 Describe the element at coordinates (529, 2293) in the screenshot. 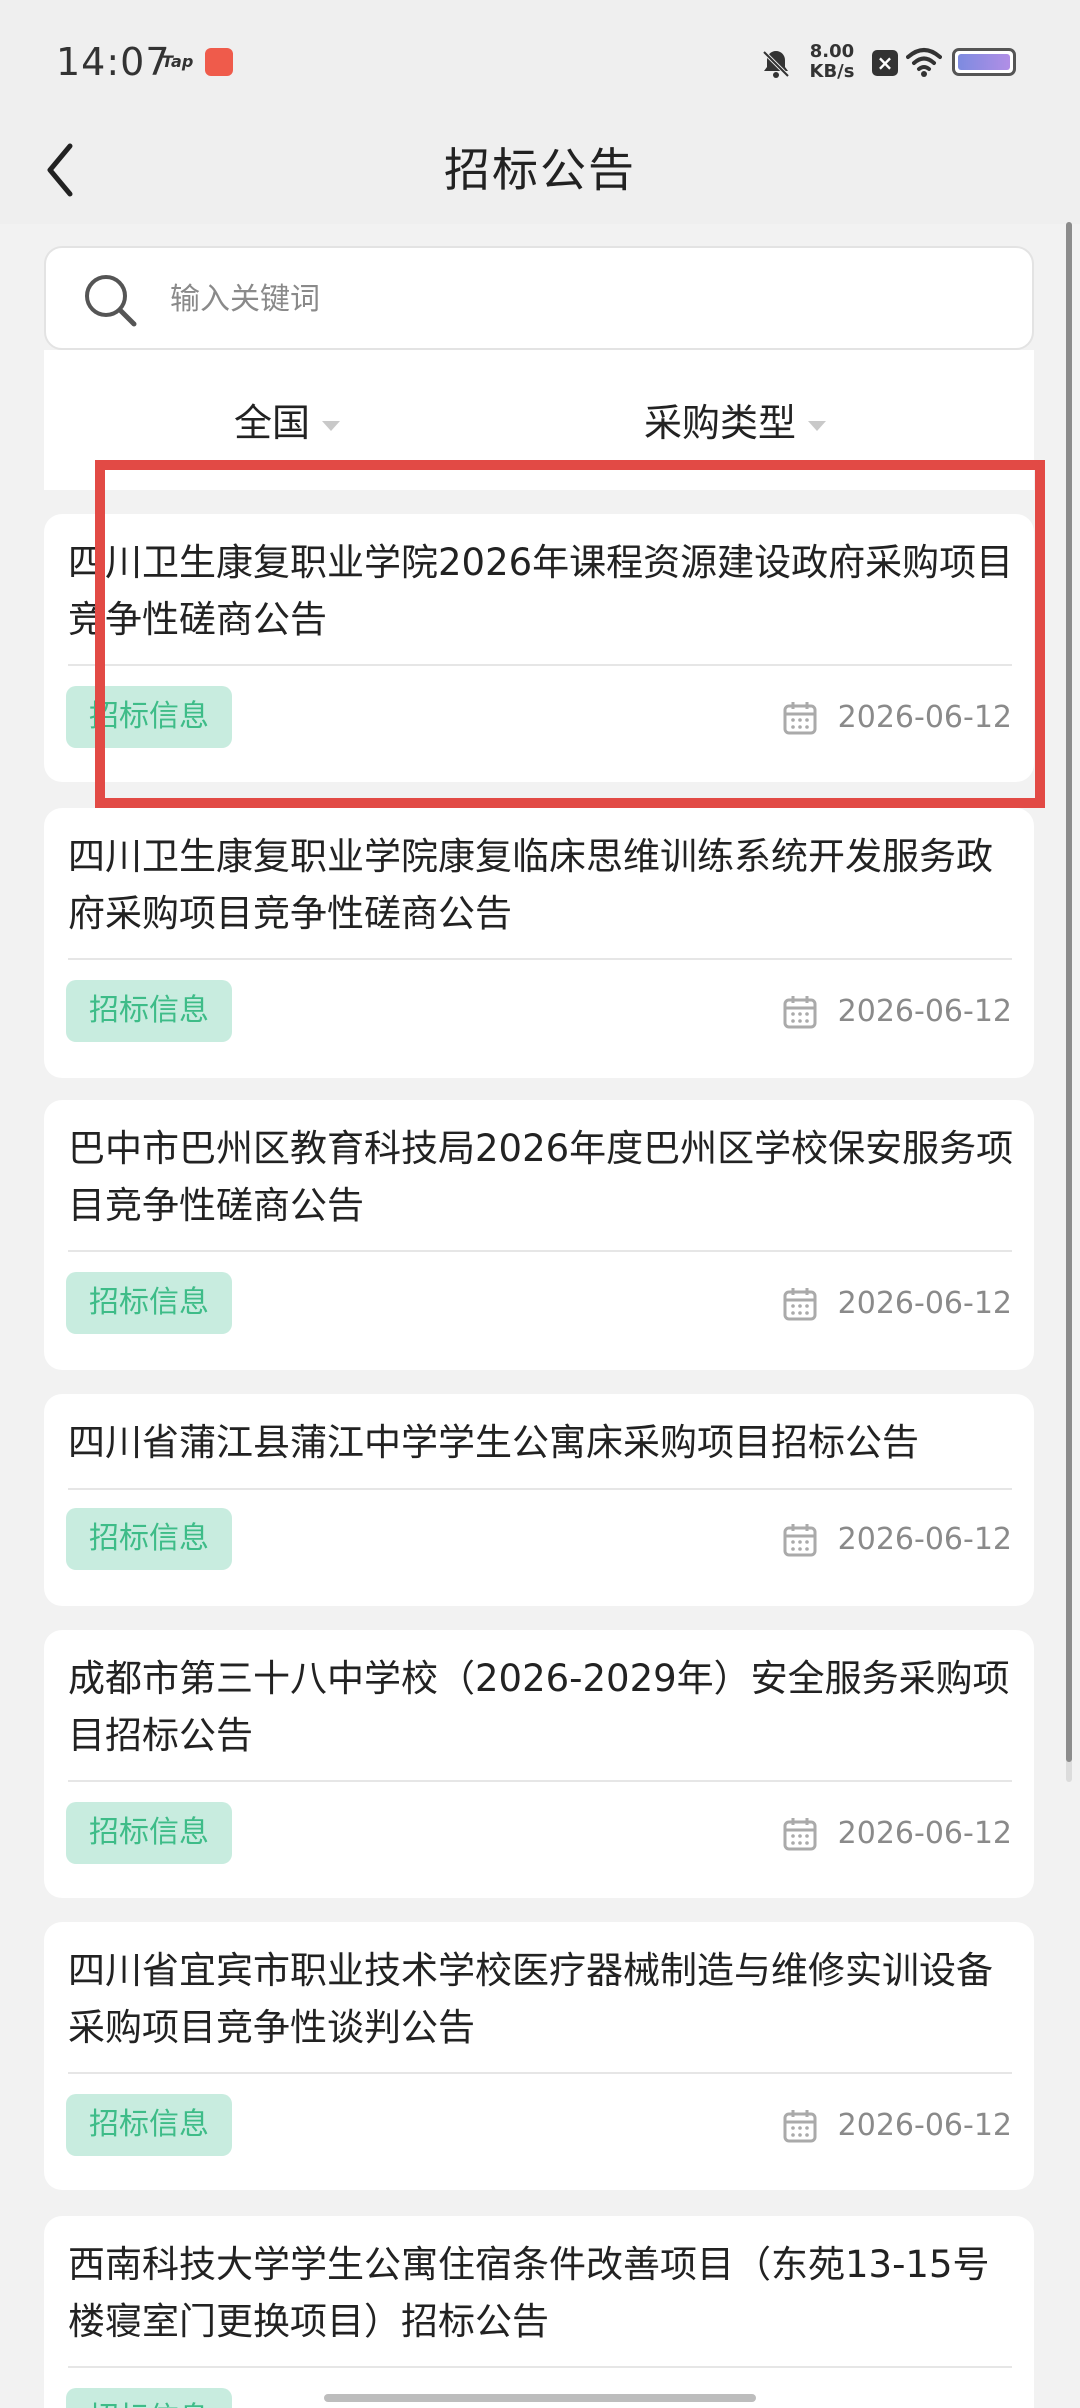

I see `list-item-title: 西南科技大学学生公寓住宿条件改善项目（东苑13-15号楼寝室门更换项目）招标公告` at that location.